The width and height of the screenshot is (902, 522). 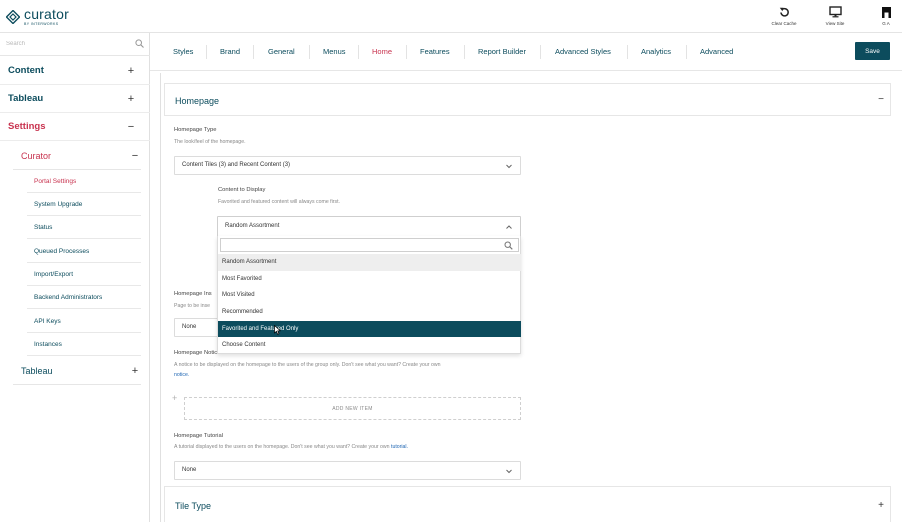 I want to click on tab-analytics: Analytics, so click(x=656, y=51).